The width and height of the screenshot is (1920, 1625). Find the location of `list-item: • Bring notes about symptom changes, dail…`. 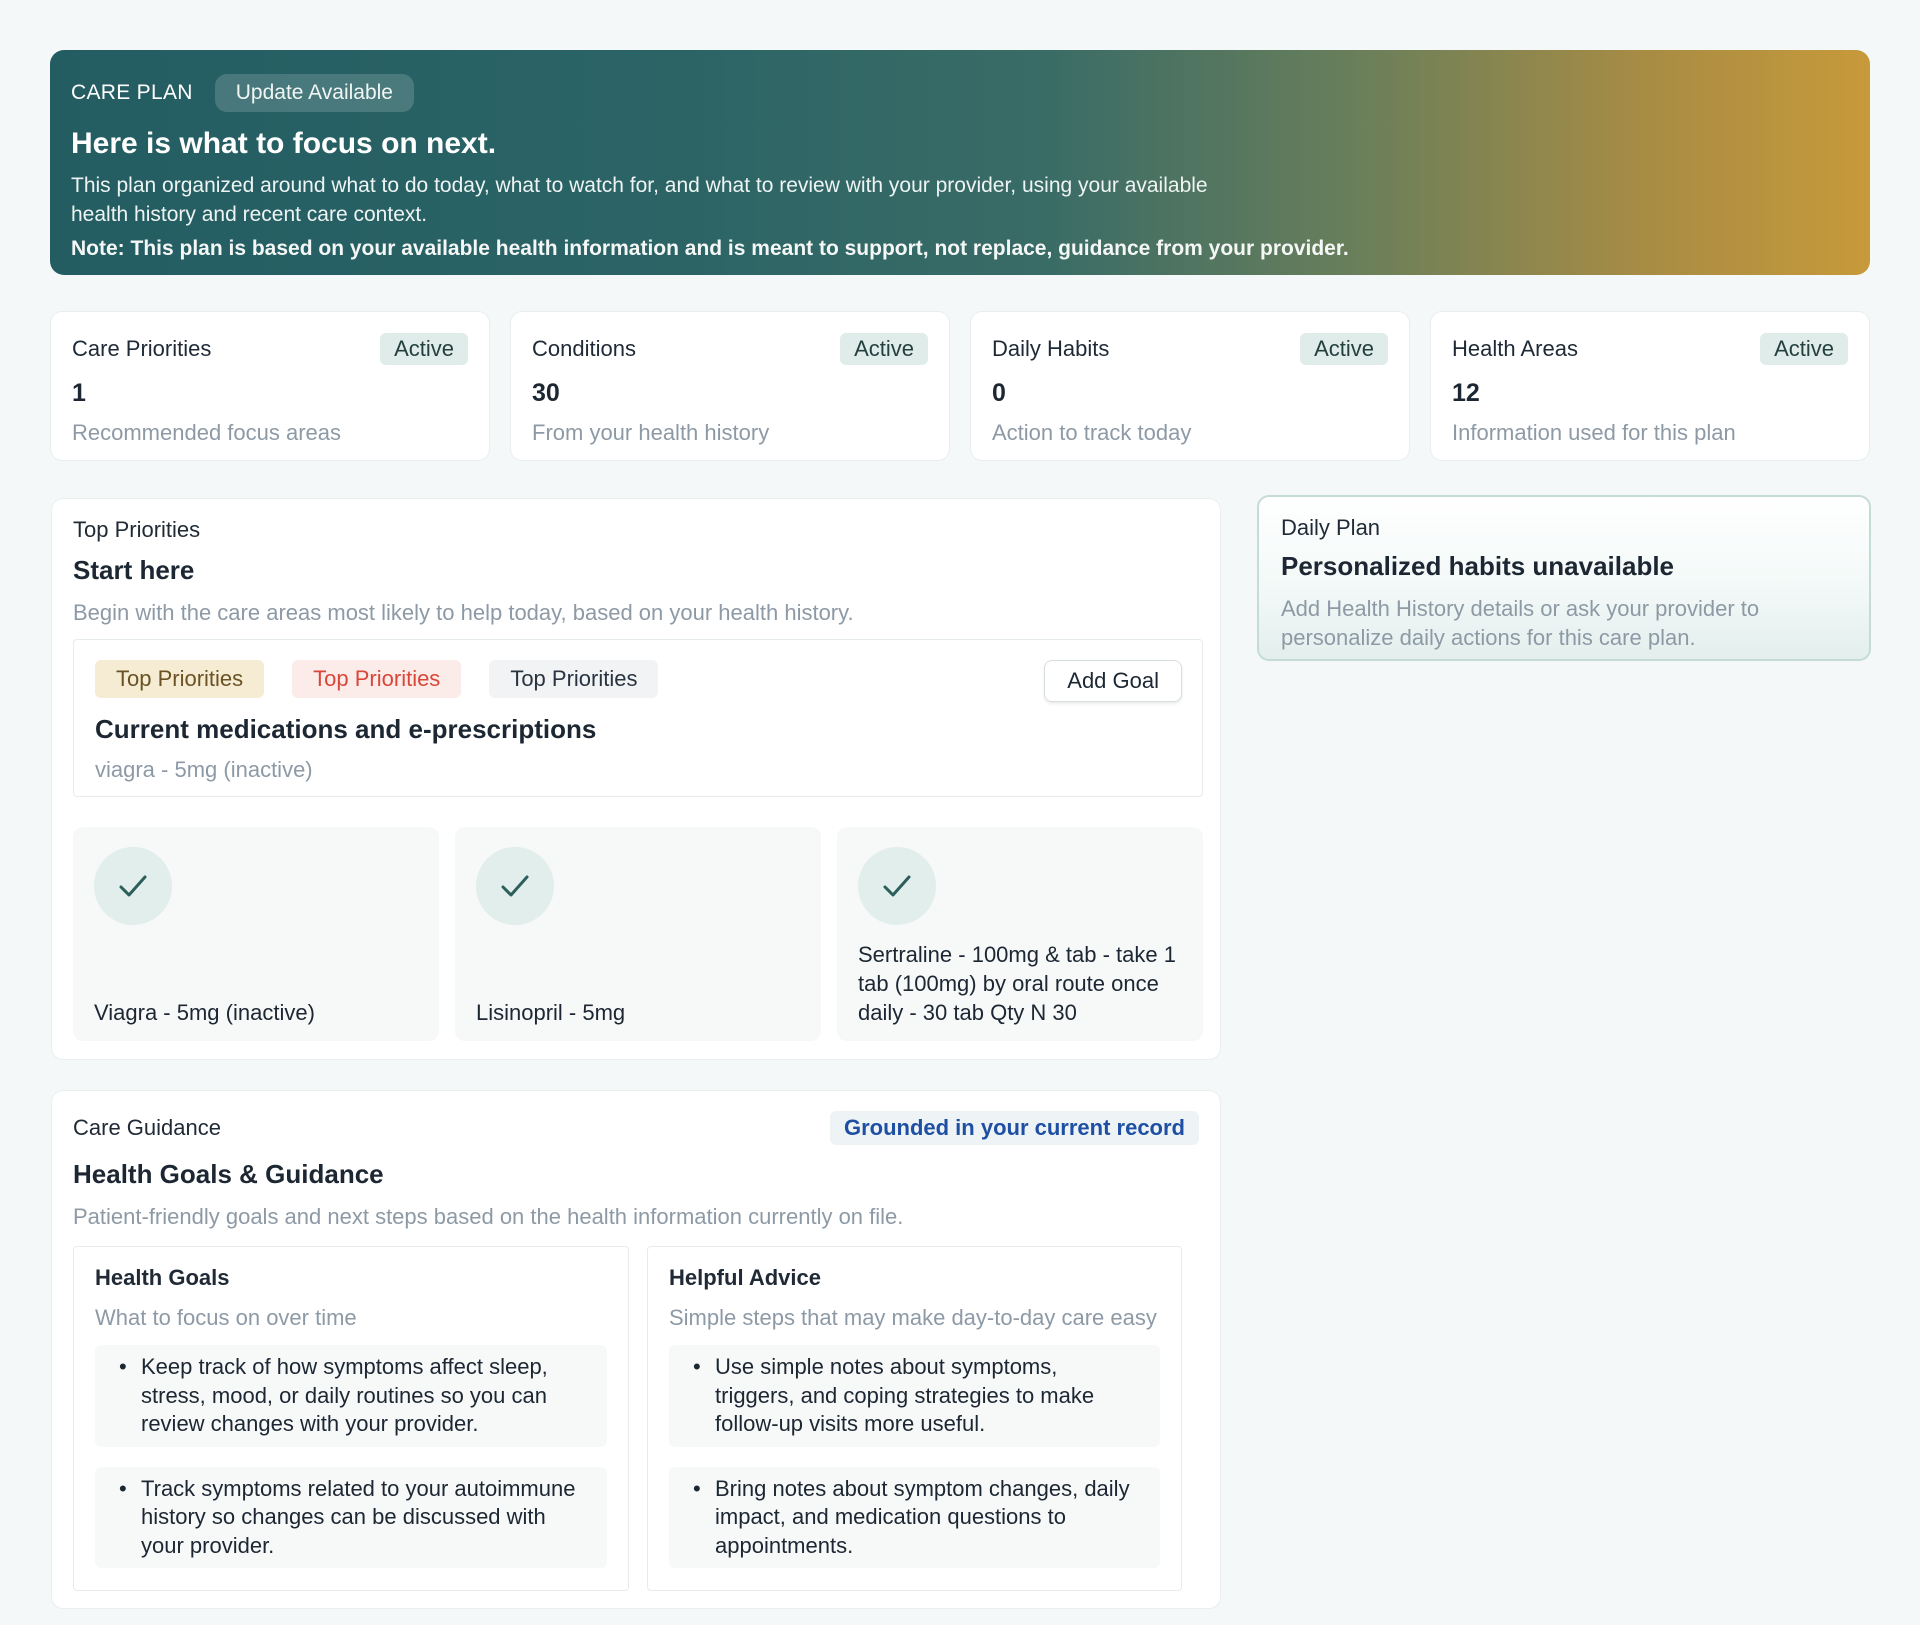

list-item: • Bring notes about symptom changes, dail… is located at coordinates (914, 1517).